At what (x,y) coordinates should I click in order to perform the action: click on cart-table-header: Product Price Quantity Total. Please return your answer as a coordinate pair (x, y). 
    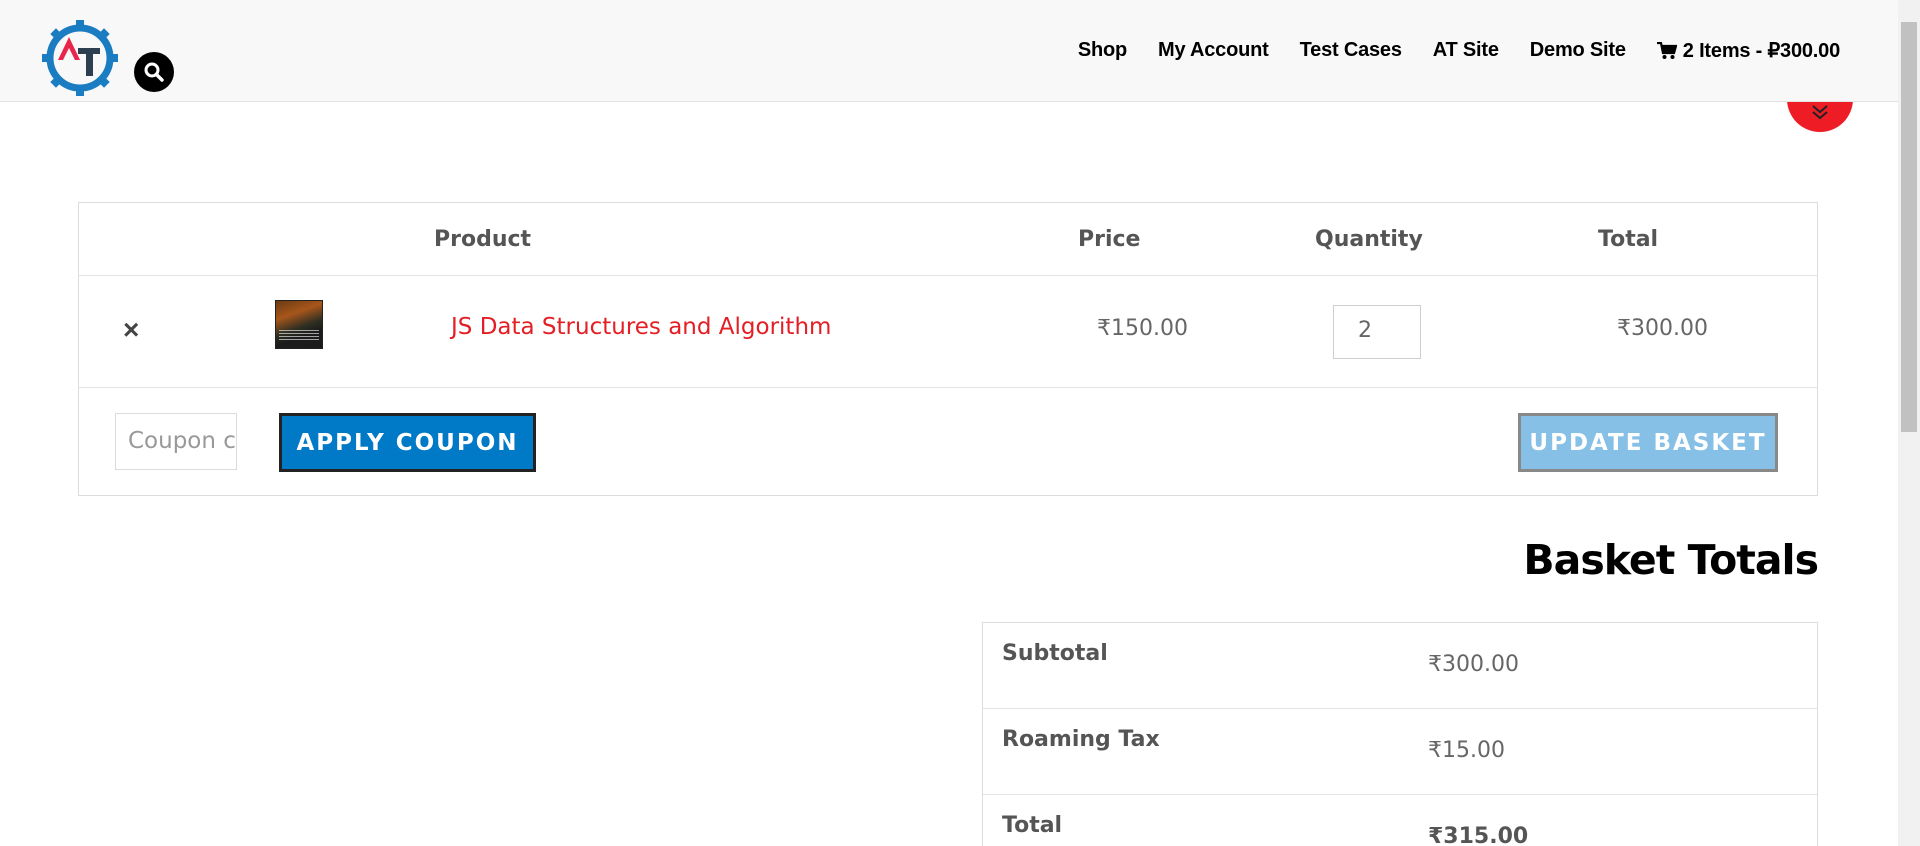
    Looking at the image, I should click on (948, 239).